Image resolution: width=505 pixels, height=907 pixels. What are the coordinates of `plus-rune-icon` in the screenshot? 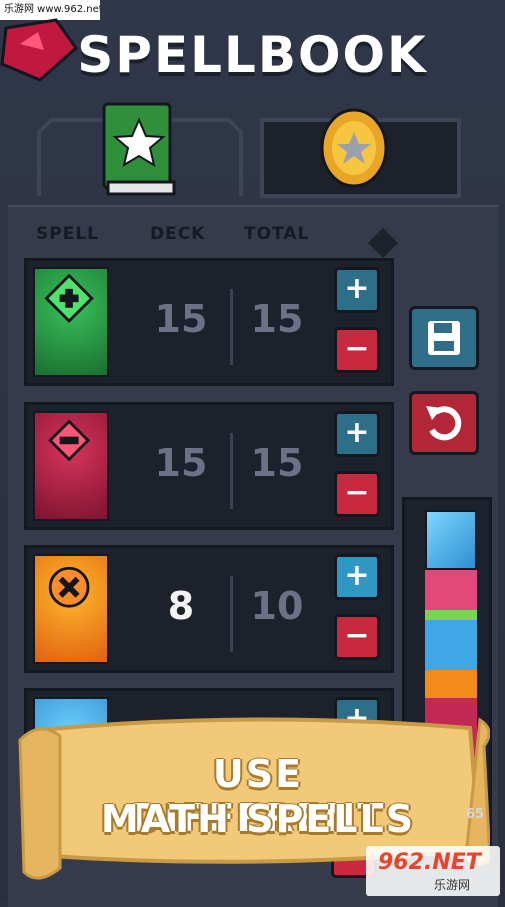 It's located at (69, 298).